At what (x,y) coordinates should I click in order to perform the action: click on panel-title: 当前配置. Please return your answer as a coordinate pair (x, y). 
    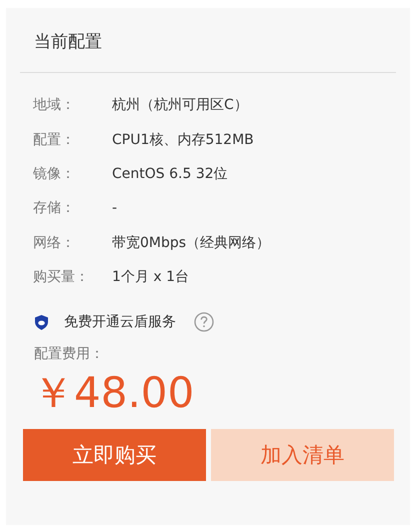
    Looking at the image, I should click on (68, 42).